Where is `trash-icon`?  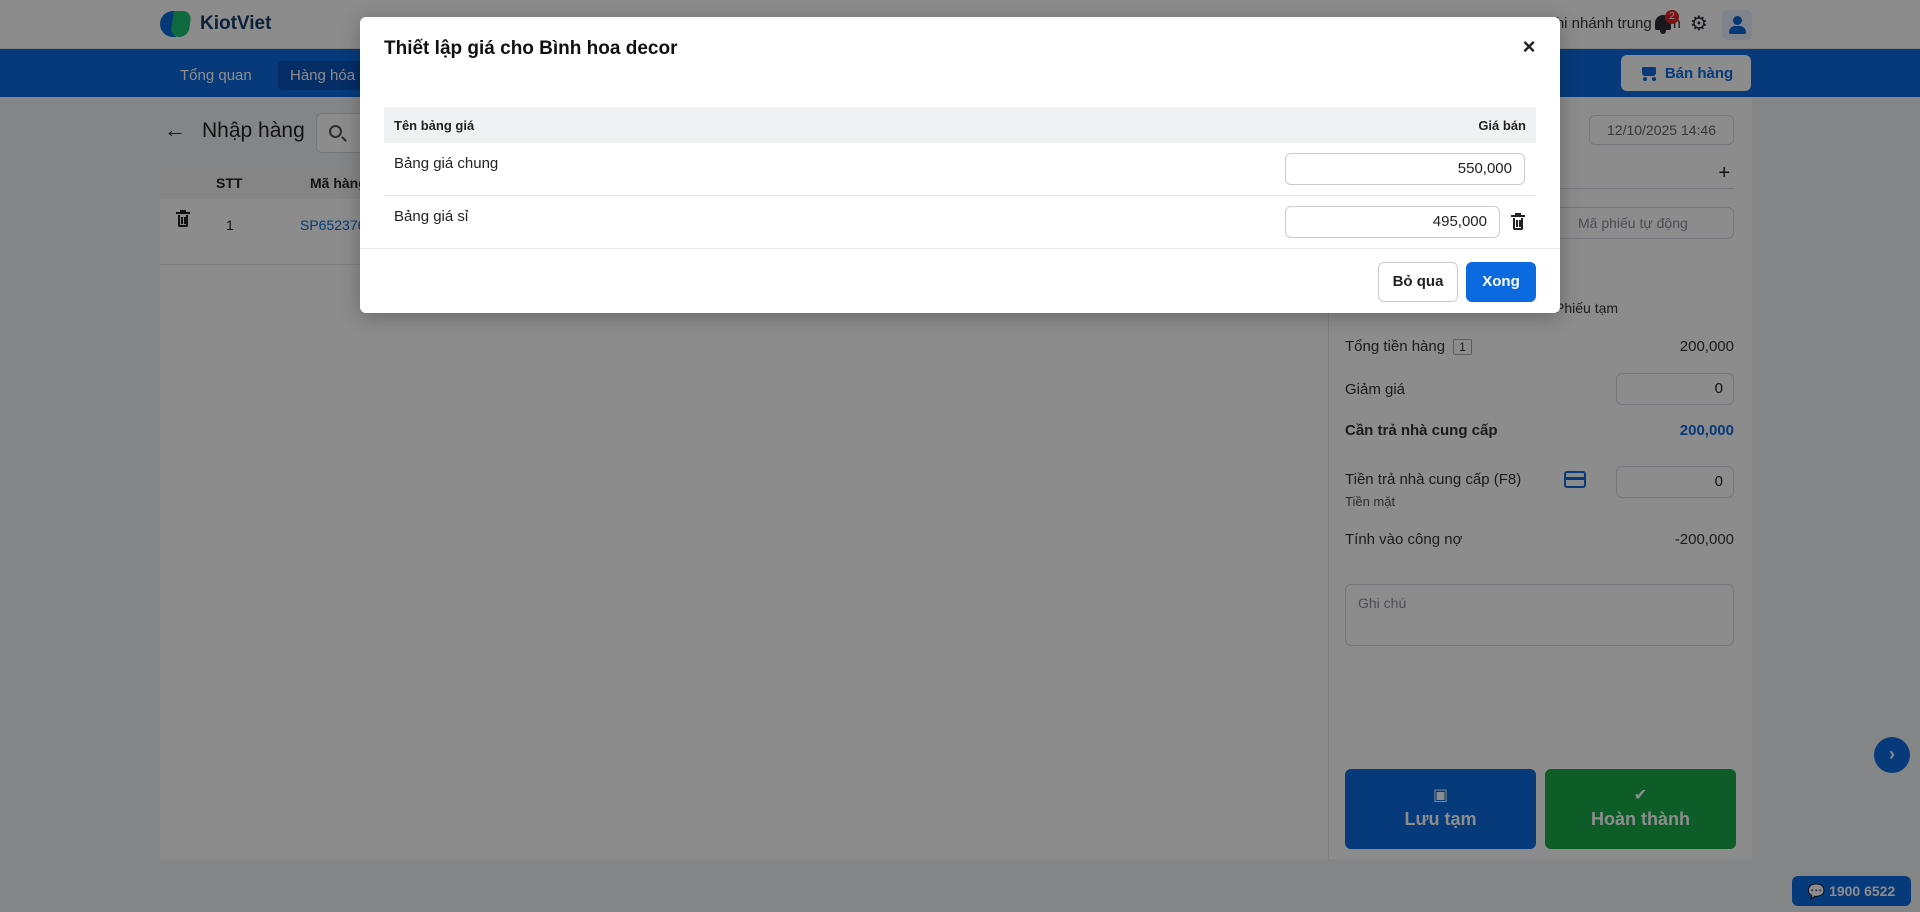
trash-icon is located at coordinates (1518, 223).